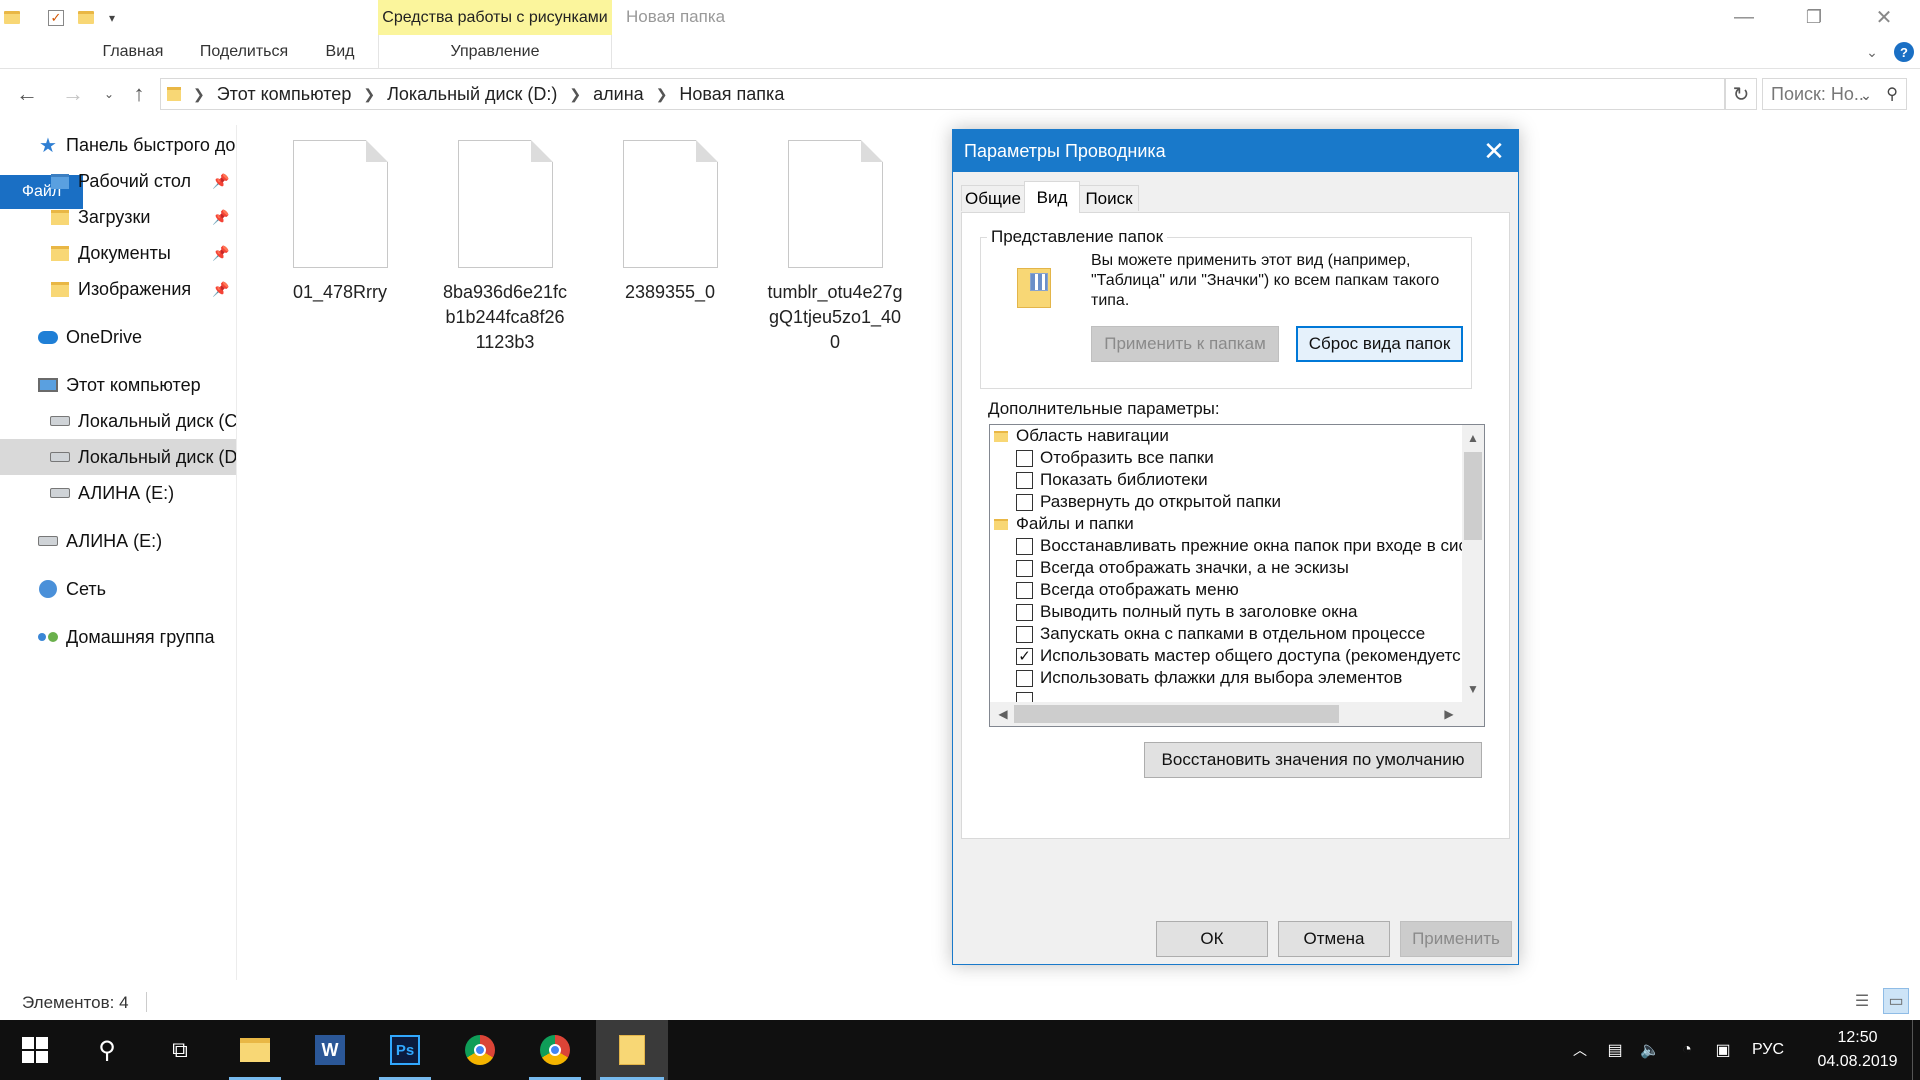 The width and height of the screenshot is (1920, 1080). Describe the element at coordinates (107, 1050) in the screenshot. I see `search-icon: ⚲` at that location.